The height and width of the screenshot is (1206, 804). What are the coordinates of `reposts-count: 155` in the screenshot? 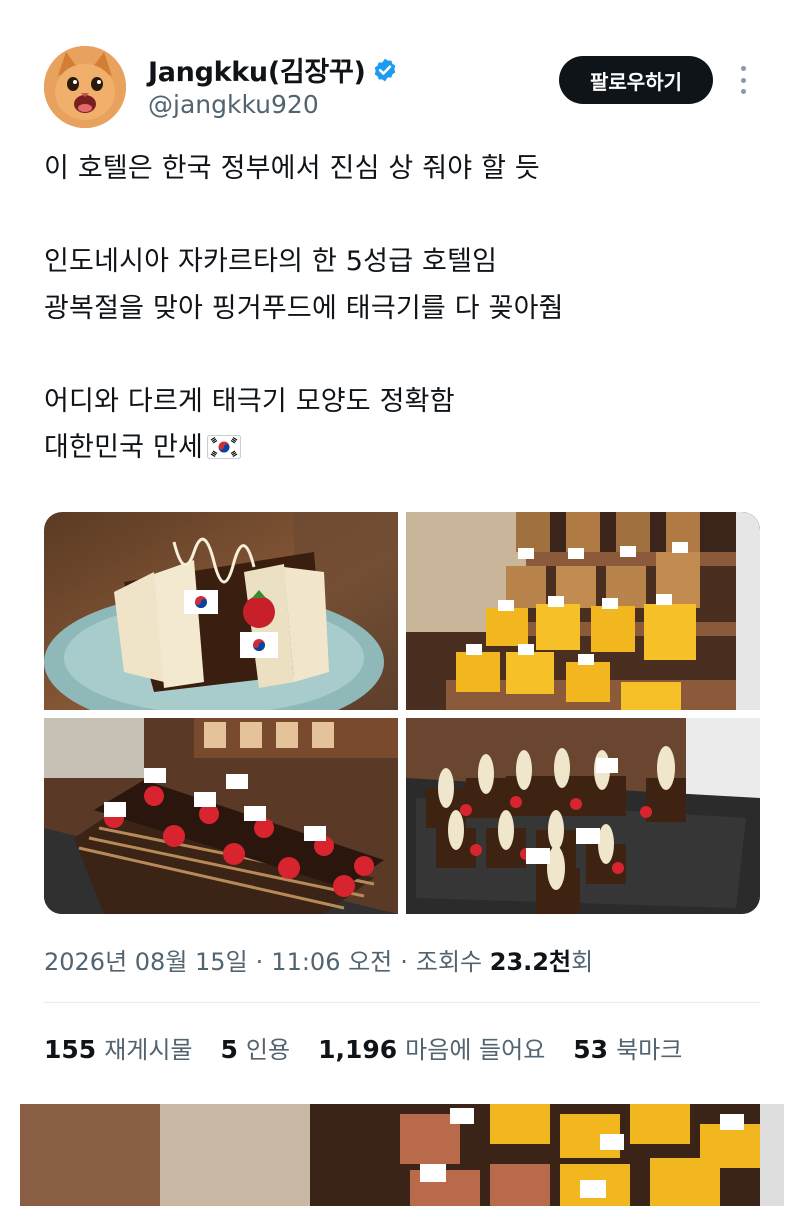 It's located at (70, 1049).